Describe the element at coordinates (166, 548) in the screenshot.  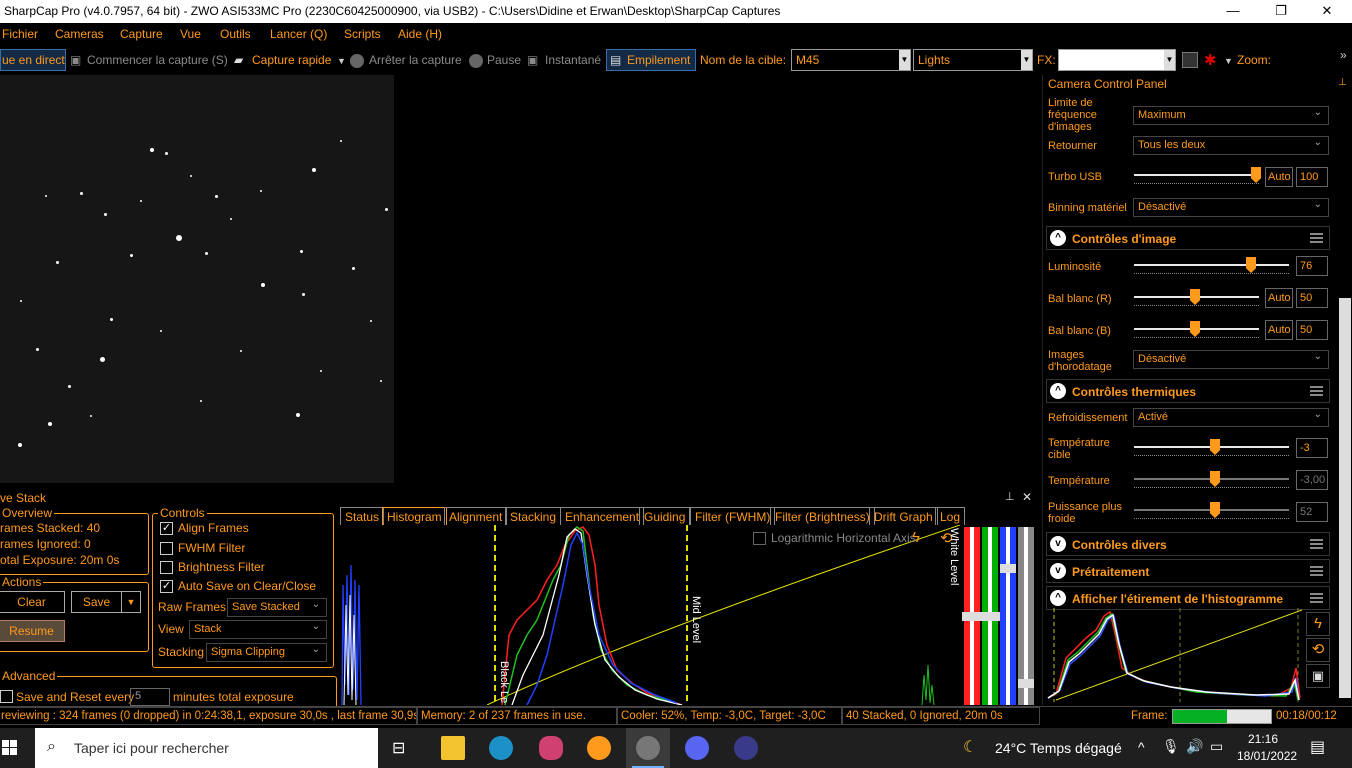
I see `fwhm-filter-checkbox` at that location.